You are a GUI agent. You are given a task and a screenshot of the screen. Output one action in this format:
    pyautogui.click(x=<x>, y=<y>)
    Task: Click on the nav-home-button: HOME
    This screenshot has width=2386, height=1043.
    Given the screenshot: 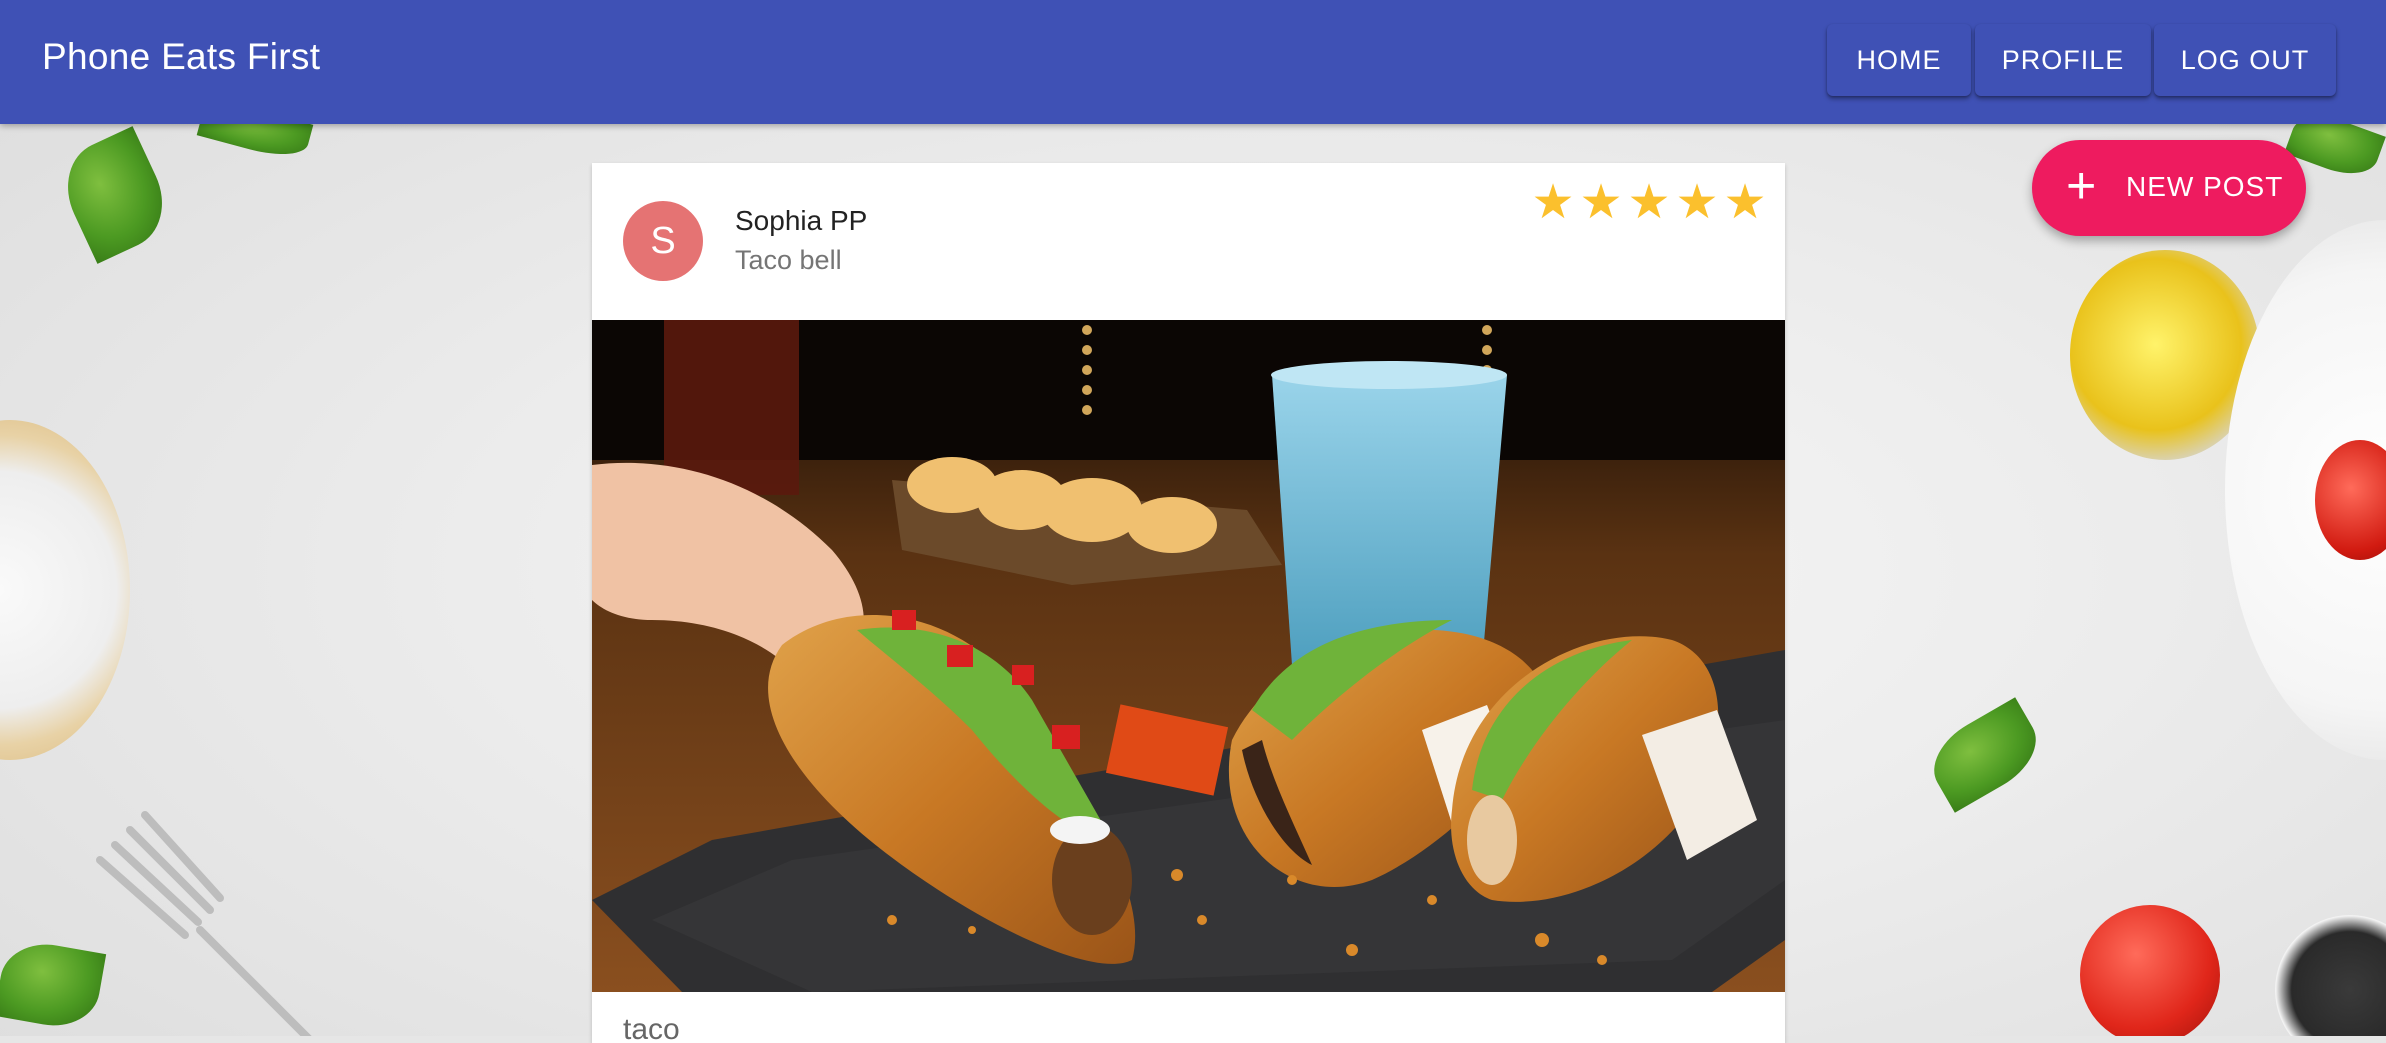 What is the action you would take?
    pyautogui.click(x=1899, y=60)
    